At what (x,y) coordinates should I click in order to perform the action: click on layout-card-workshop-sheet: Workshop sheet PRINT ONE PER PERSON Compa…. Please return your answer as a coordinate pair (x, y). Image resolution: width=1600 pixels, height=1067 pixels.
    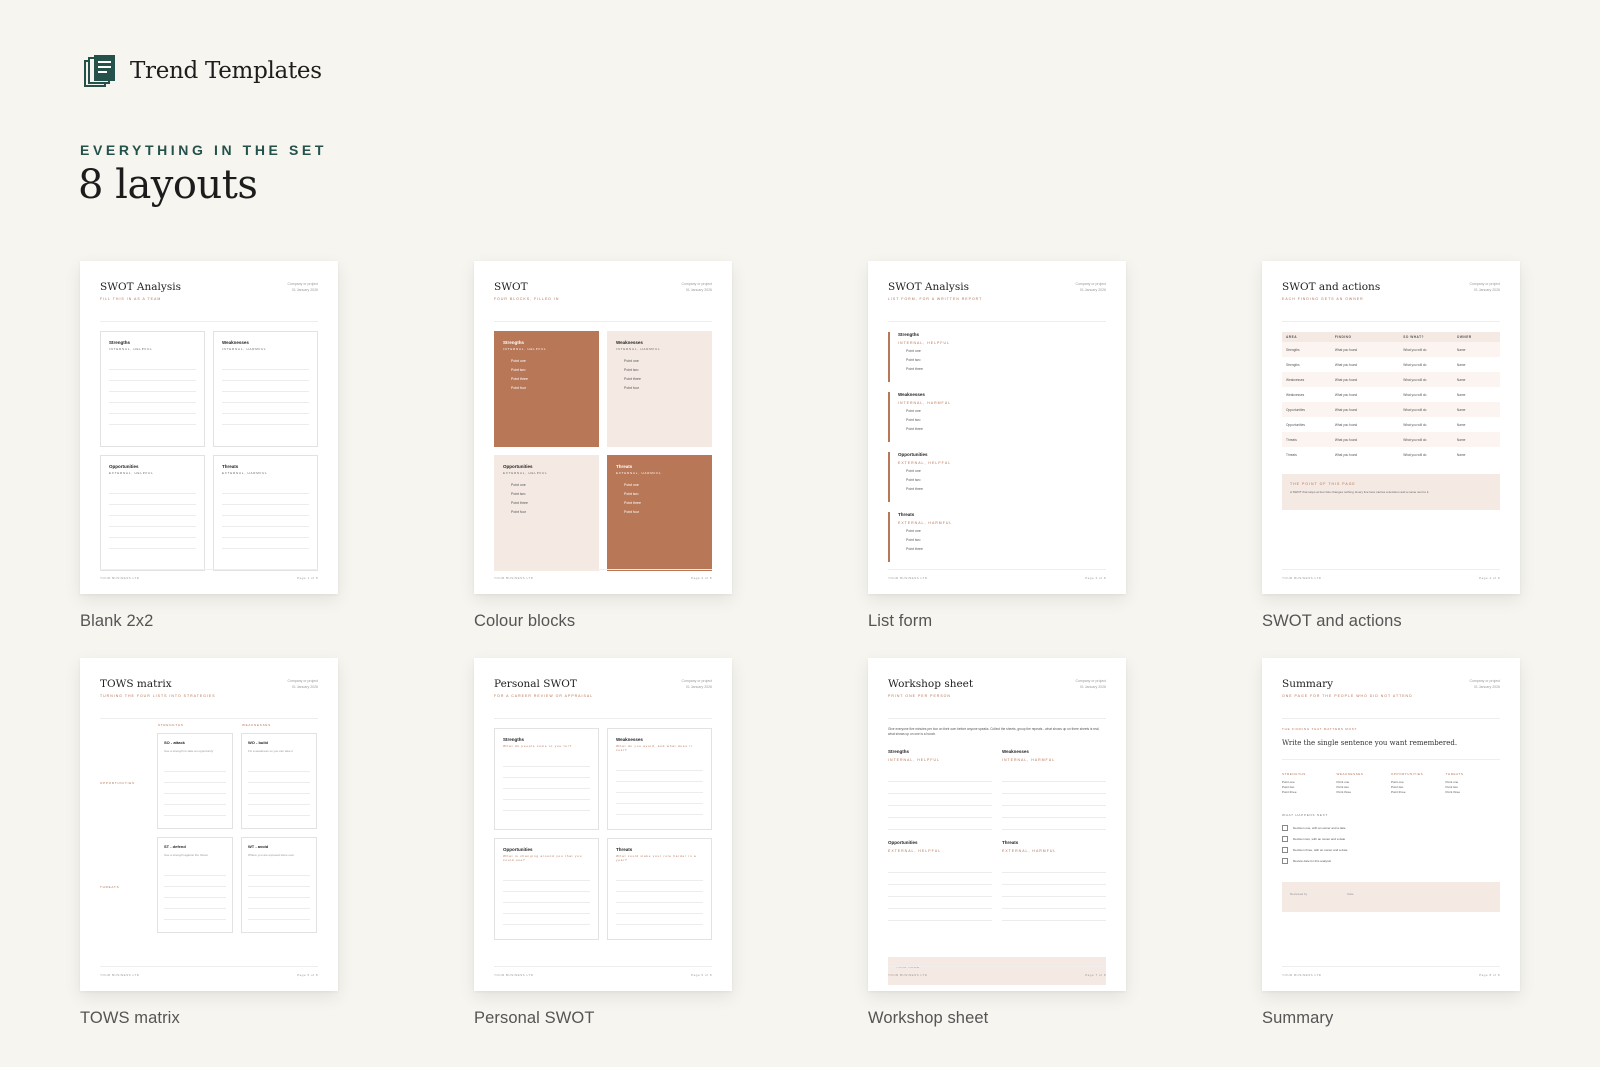
    Looking at the image, I should click on (997, 843).